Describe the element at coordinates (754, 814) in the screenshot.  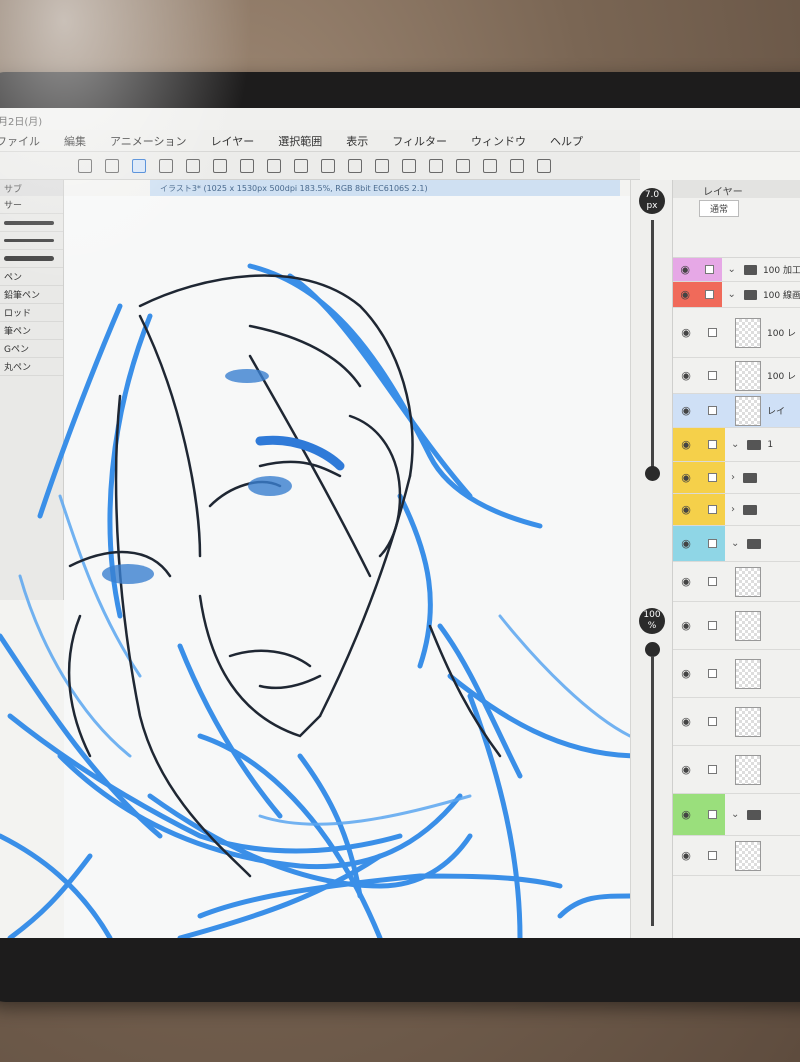
I see `folder-icon` at that location.